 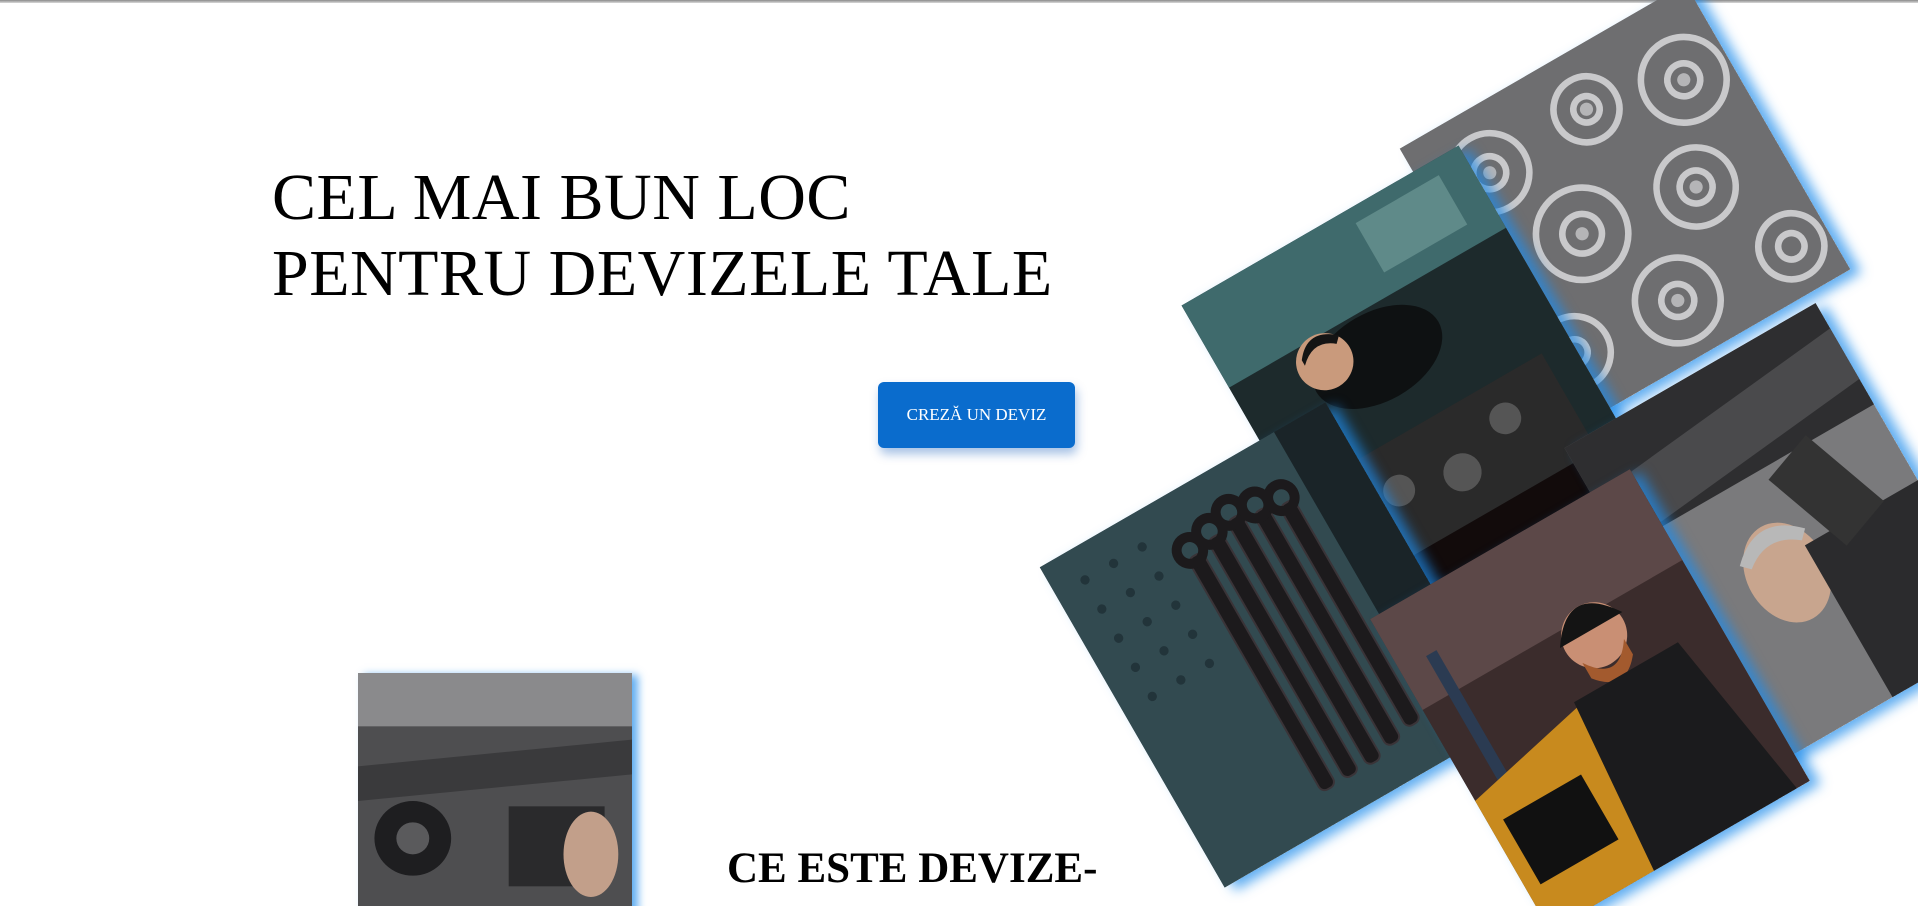 I want to click on hero-title: CEL MAI BUN LOC PENTRU DEVIZELE TALE, so click(x=662, y=236).